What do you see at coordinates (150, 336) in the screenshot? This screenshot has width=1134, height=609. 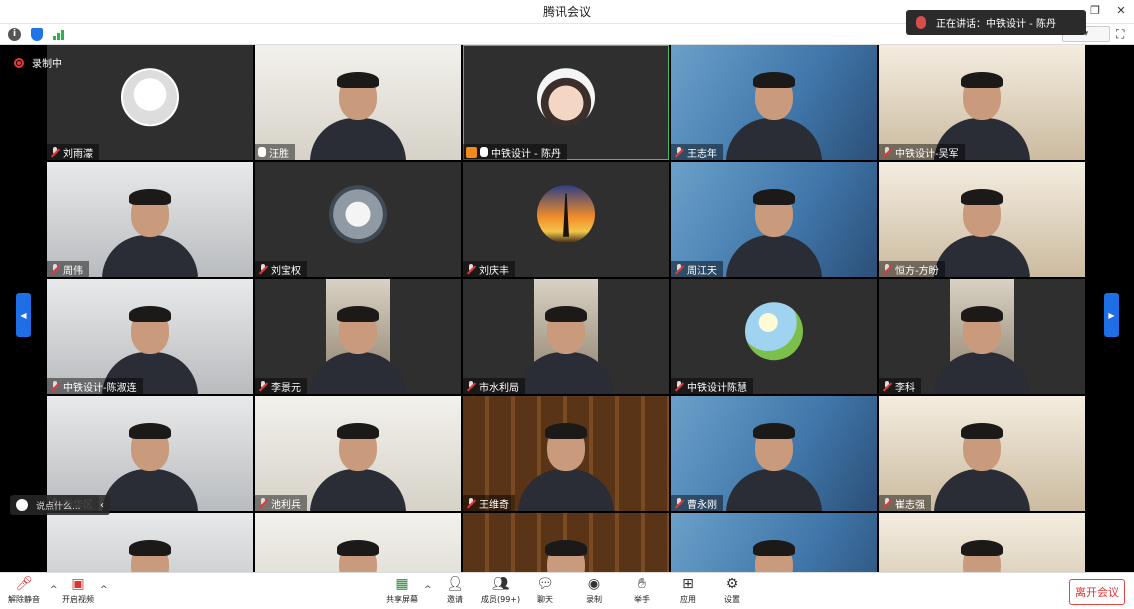 I see `participant-tile: 中铁设计-陈淑连` at bounding box center [150, 336].